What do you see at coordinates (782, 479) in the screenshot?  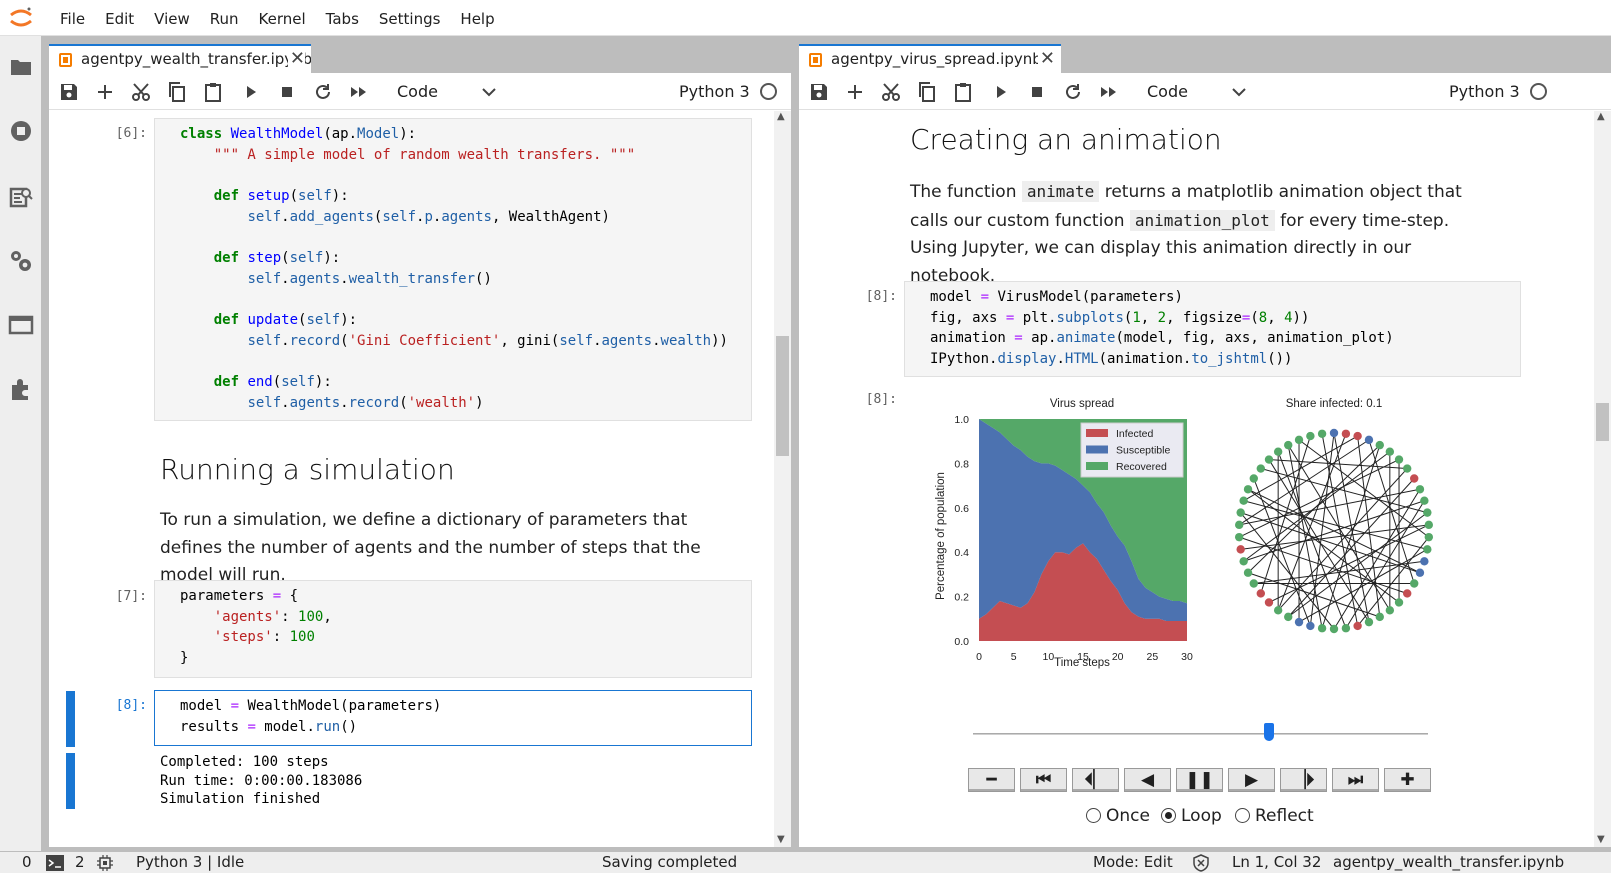 I see `left-scrollbar: ▲ ▼` at bounding box center [782, 479].